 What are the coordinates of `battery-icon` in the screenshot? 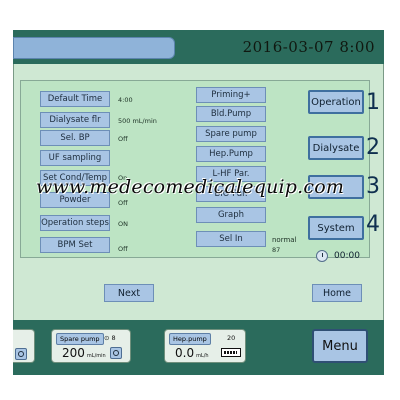 It's located at (231, 352).